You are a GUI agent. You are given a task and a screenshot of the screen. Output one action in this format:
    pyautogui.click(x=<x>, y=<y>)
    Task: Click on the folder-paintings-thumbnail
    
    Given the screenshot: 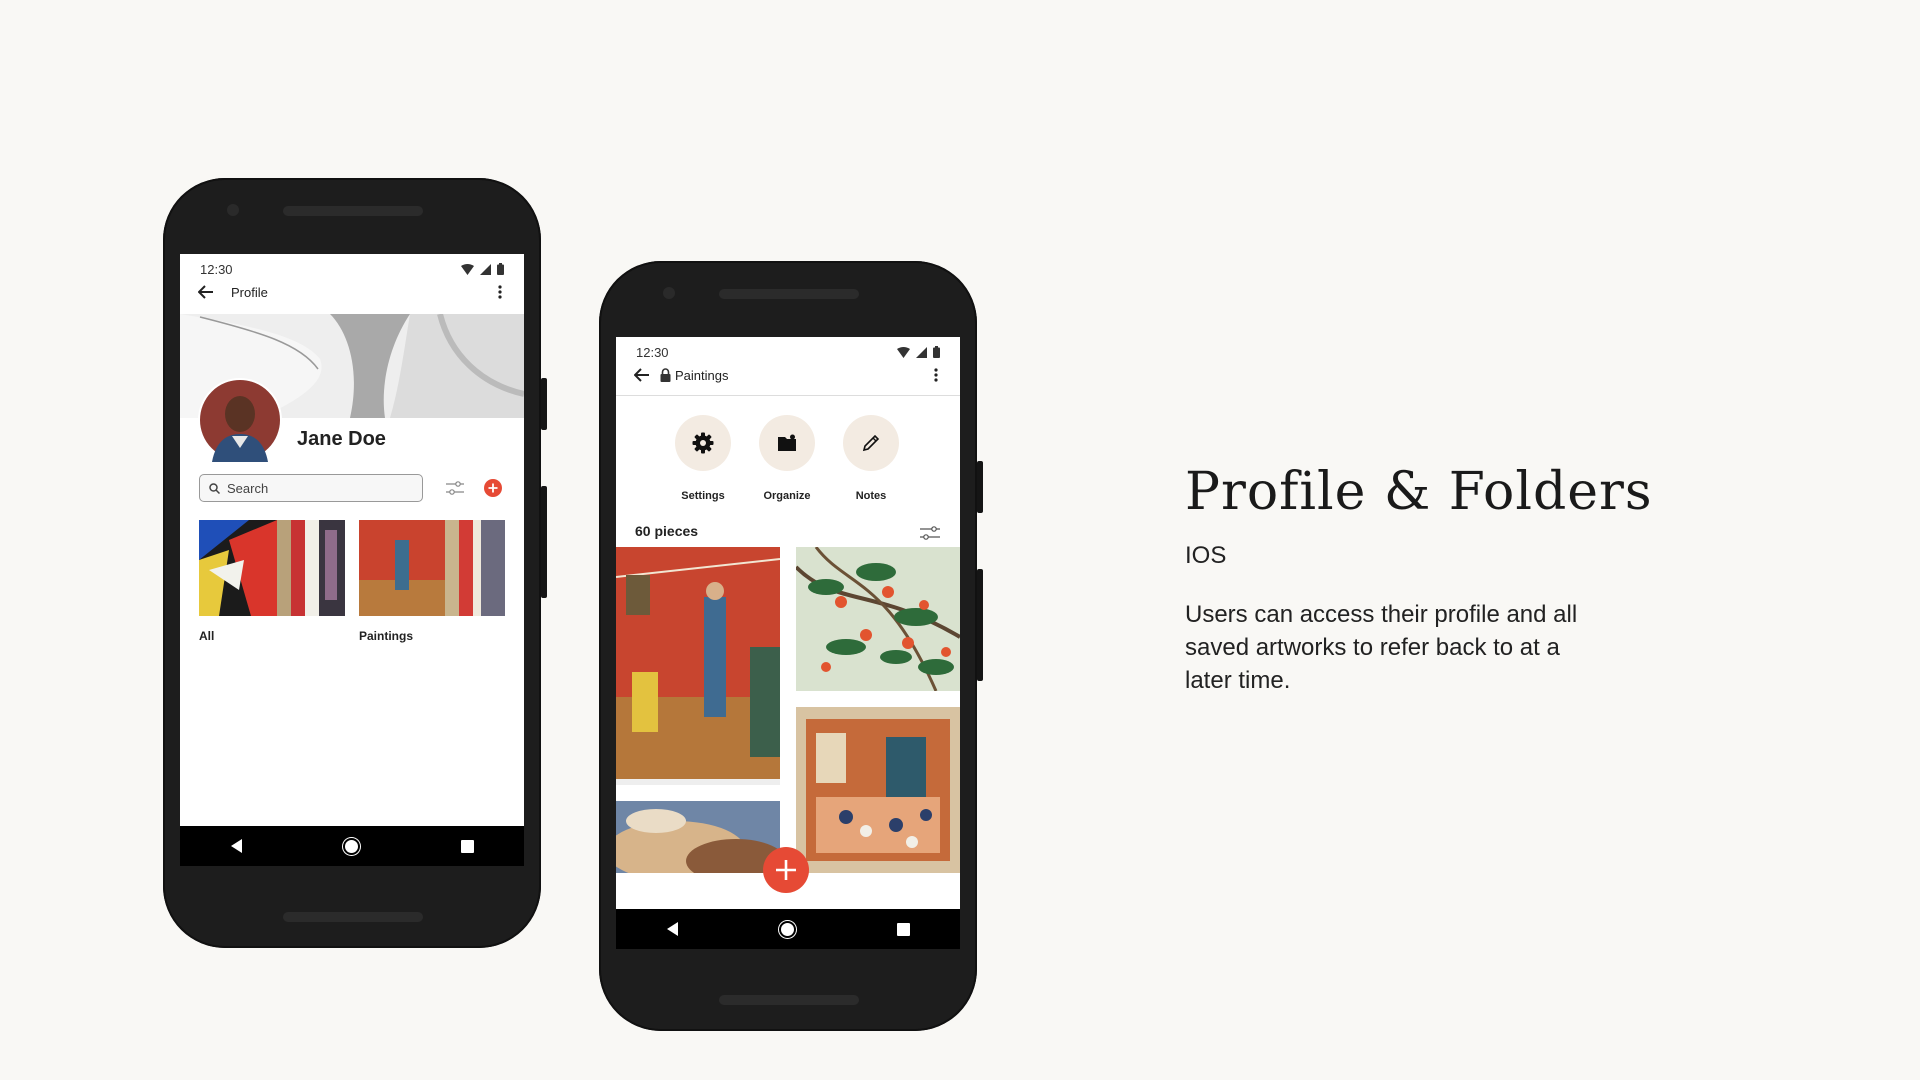 What is the action you would take?
    pyautogui.click(x=432, y=568)
    